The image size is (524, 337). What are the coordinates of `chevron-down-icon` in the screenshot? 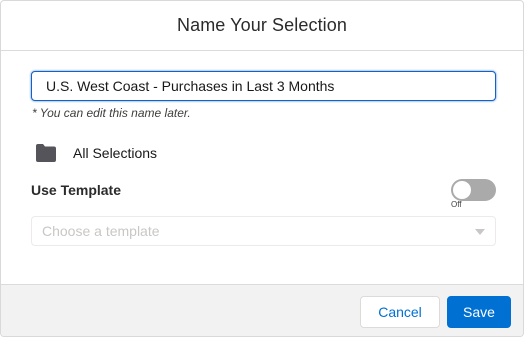 It's located at (480, 231).